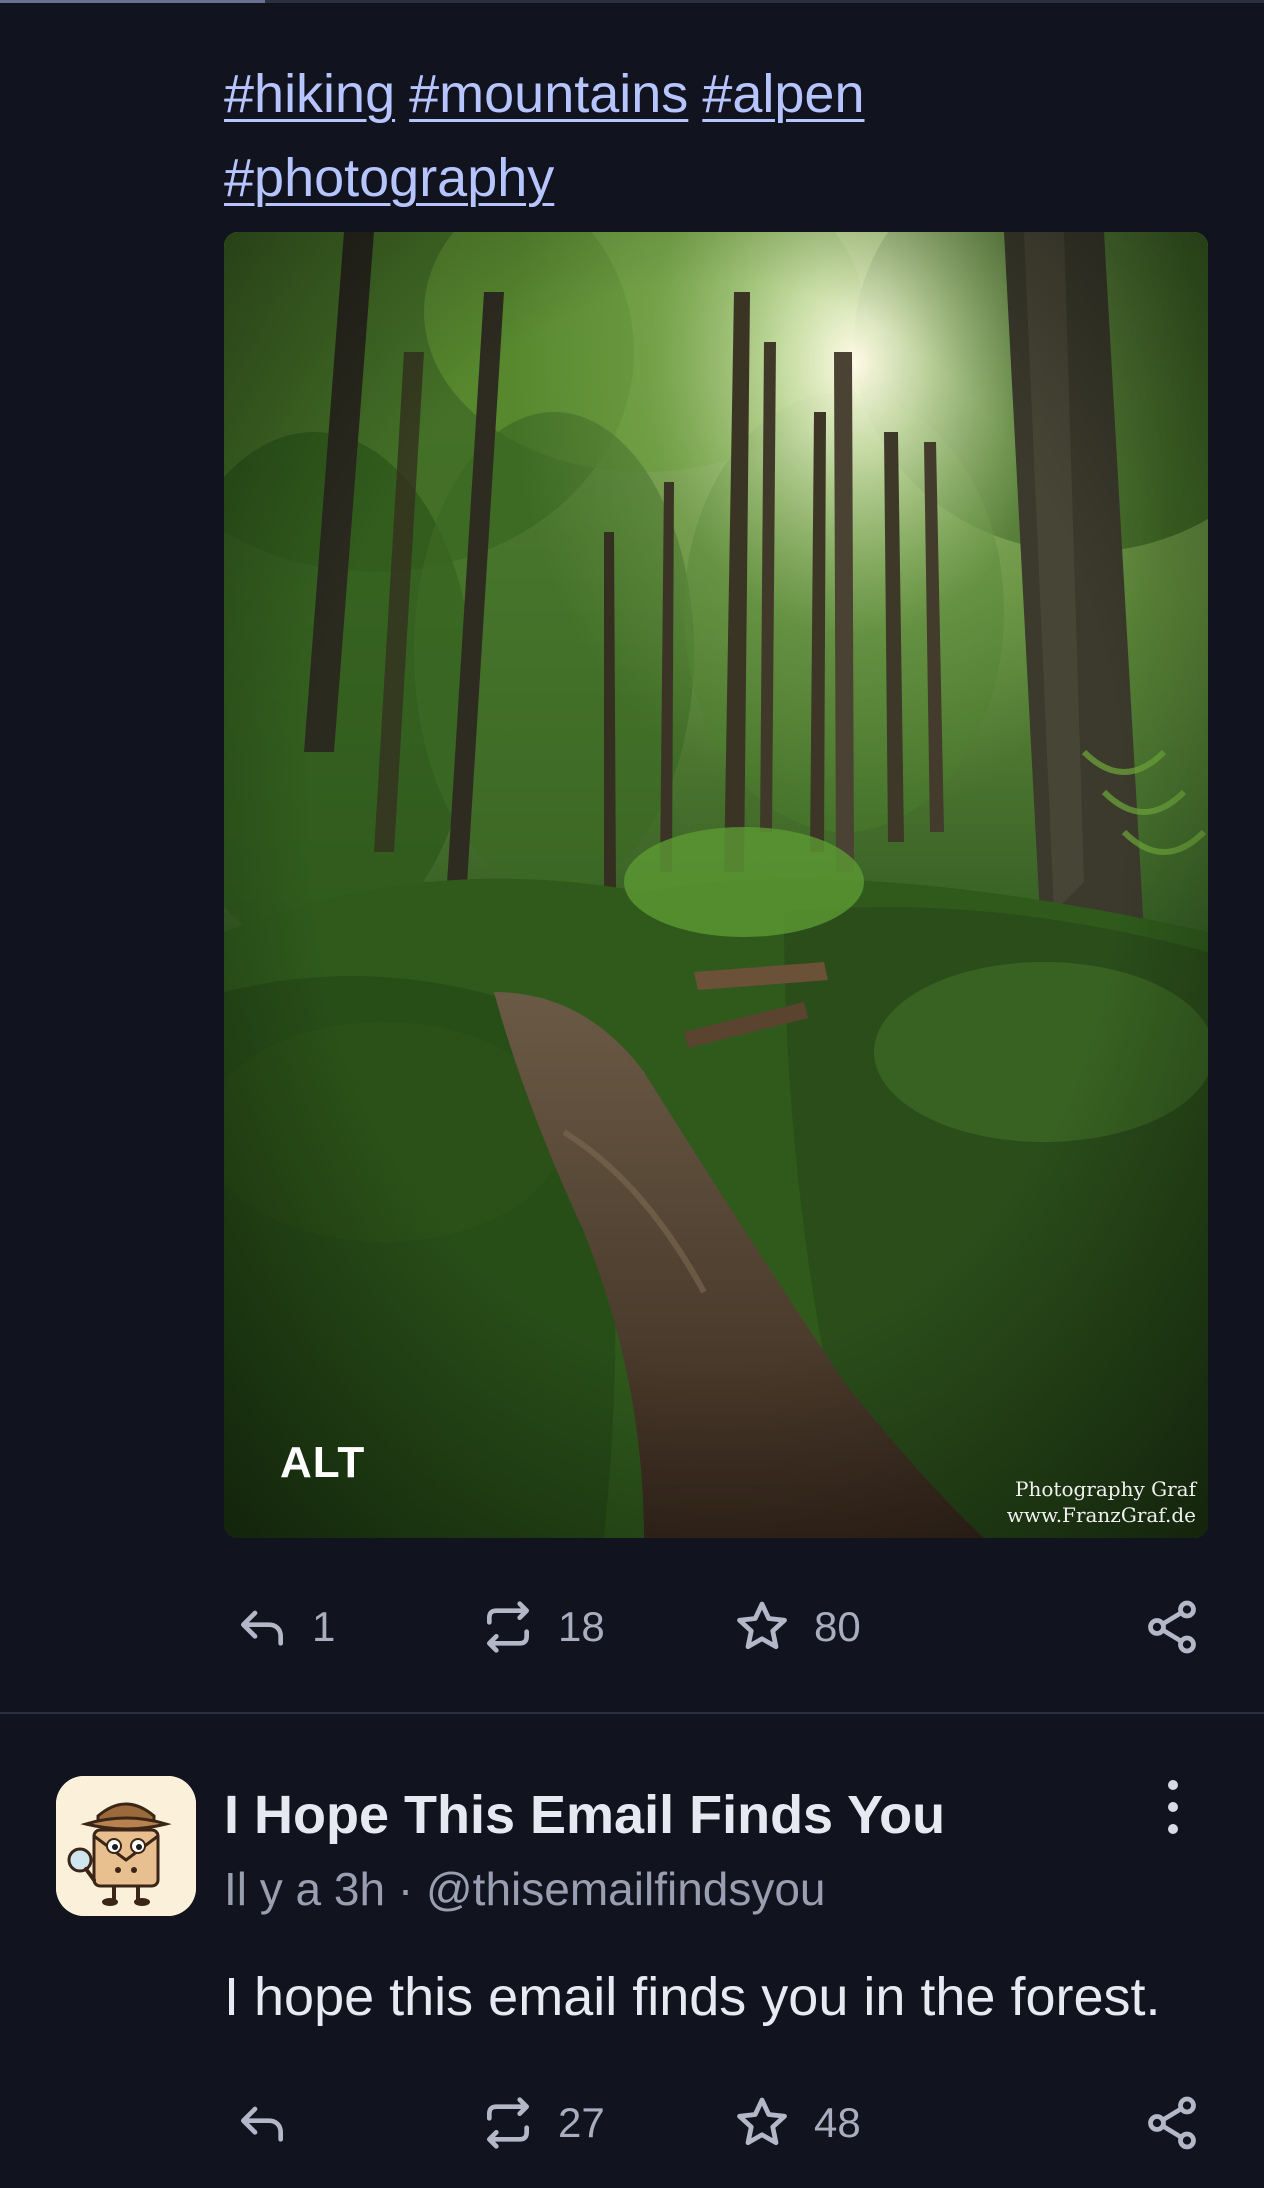  Describe the element at coordinates (389, 178) in the screenshot. I see `hashtag-link: #photography` at that location.